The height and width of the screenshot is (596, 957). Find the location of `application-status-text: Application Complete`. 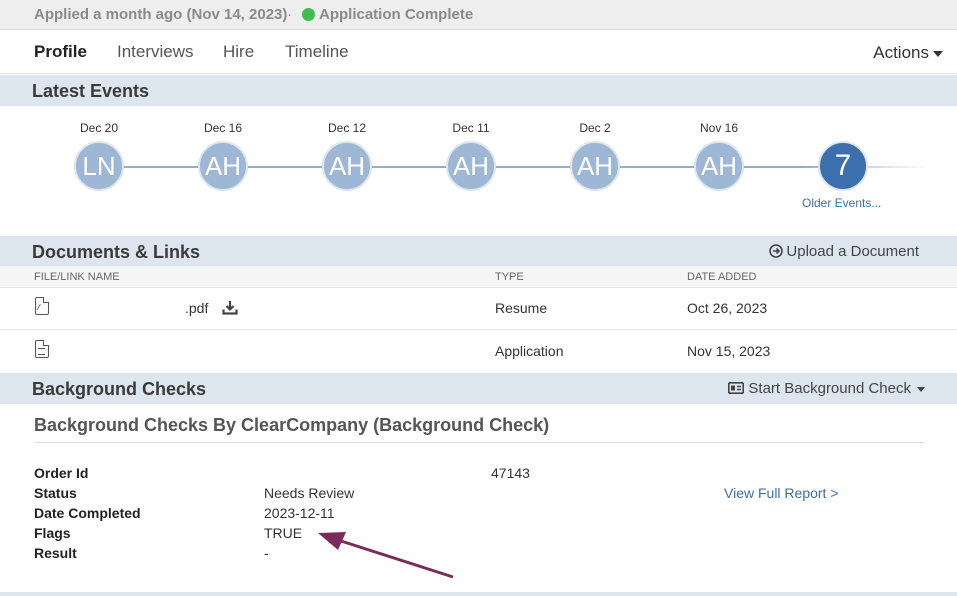

application-status-text: Application Complete is located at coordinates (396, 14).